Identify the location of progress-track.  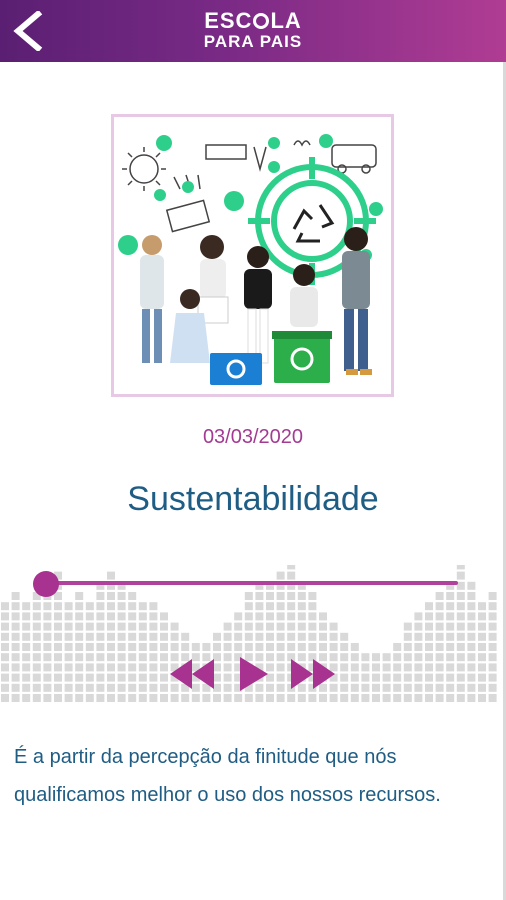
(251, 583).